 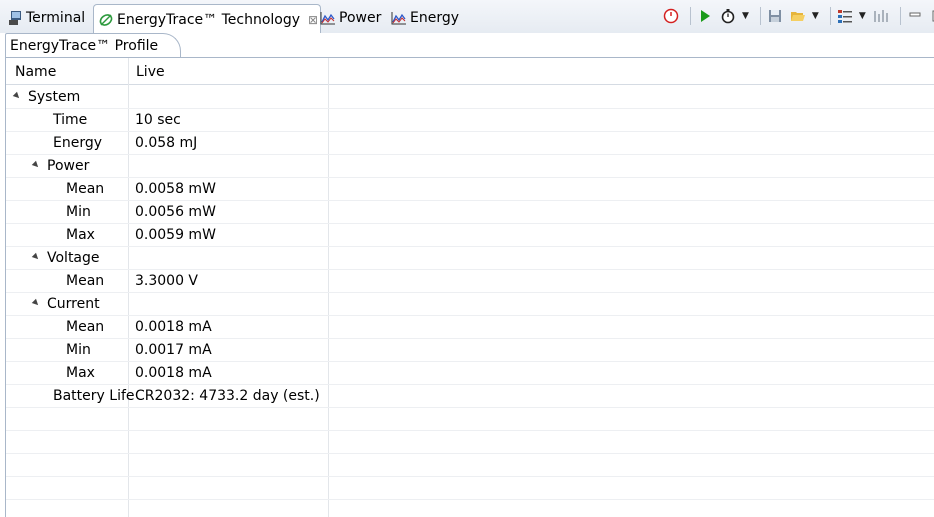 I want to click on tab-energytrace-profile: EnergyTrace™ Profile, so click(x=93, y=45).